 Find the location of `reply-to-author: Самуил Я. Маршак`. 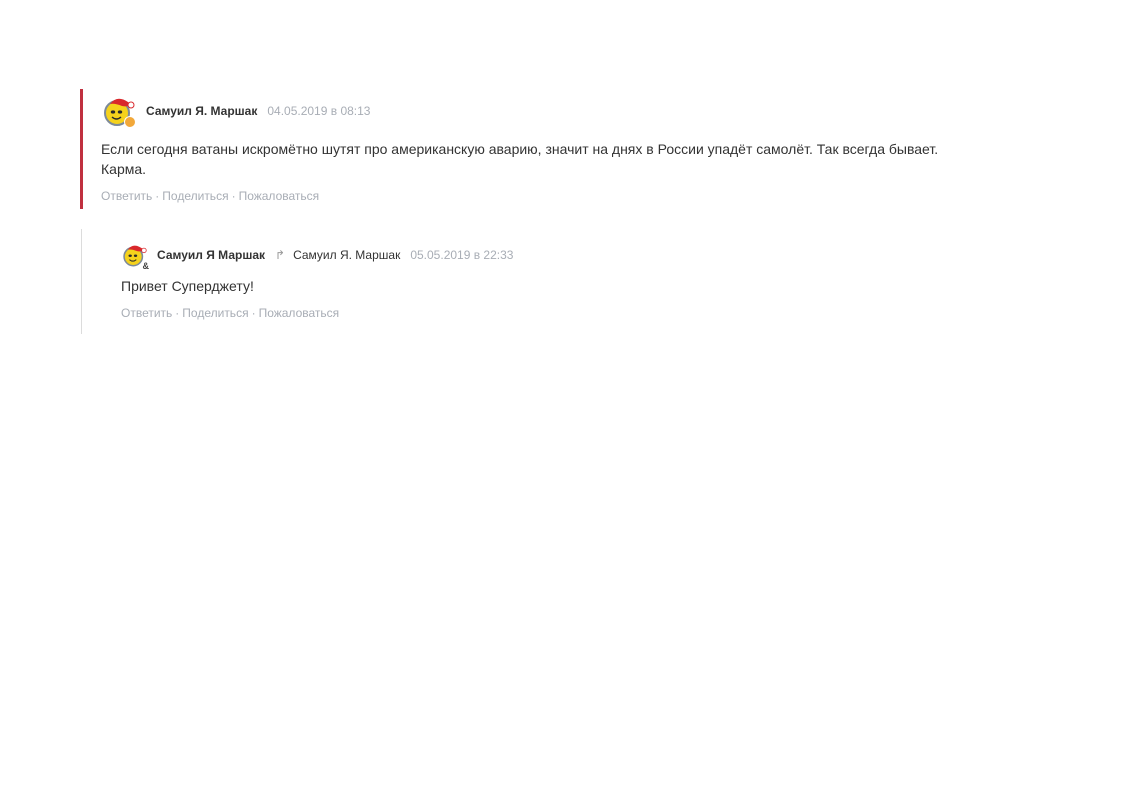

reply-to-author: Самуил Я. Маршак is located at coordinates (346, 255).